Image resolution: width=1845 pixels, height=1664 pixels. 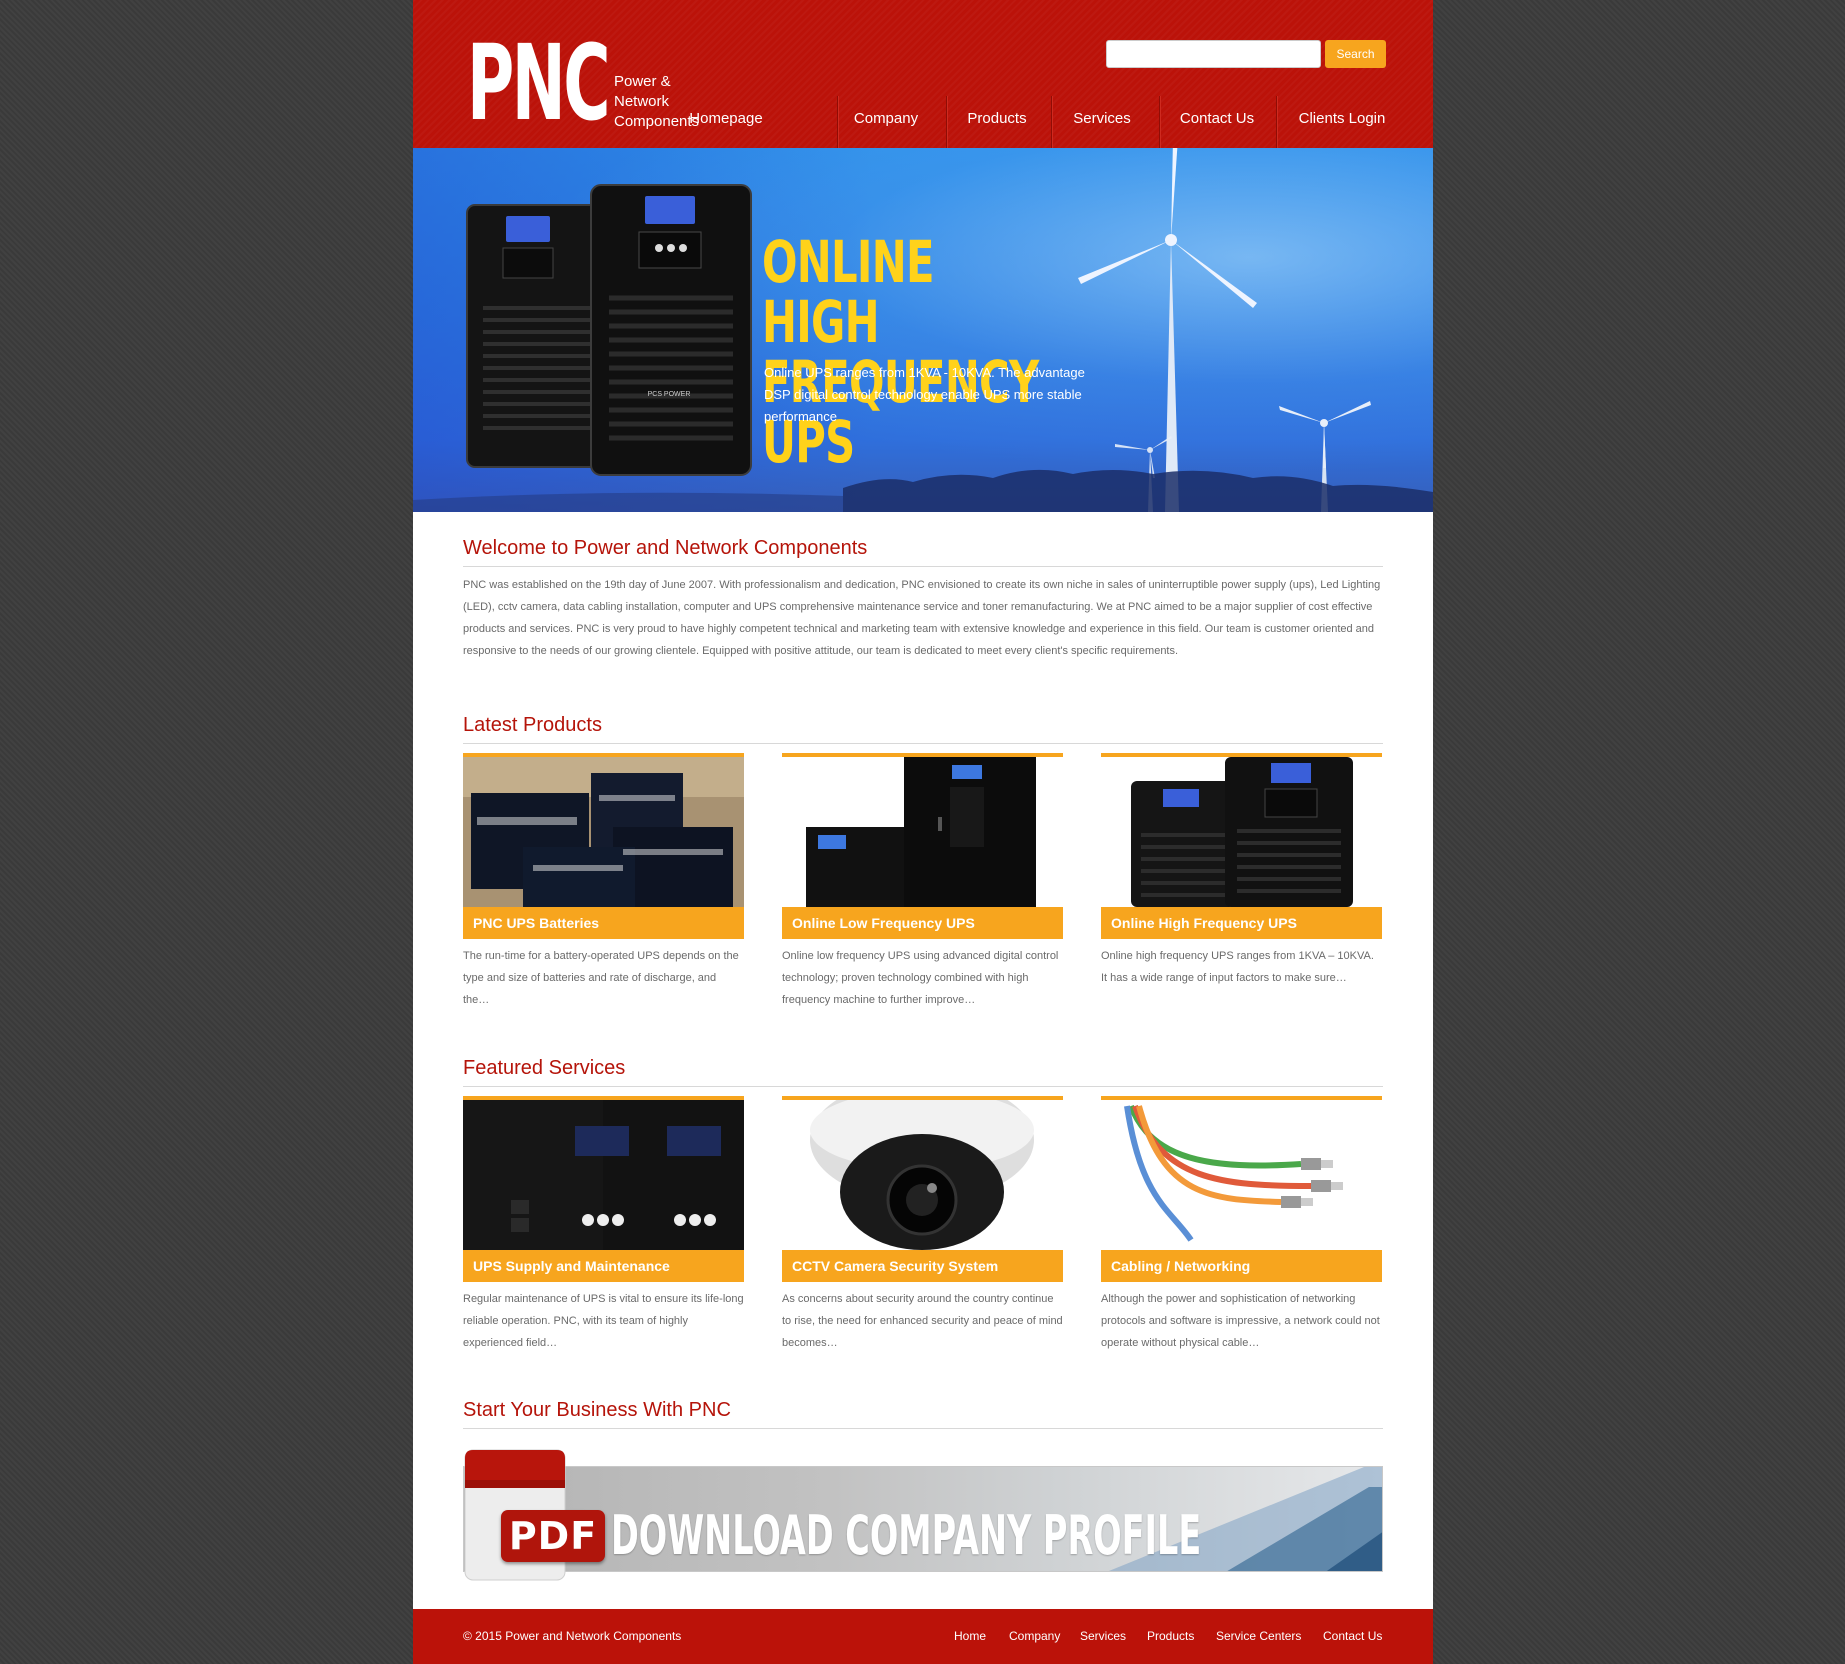 I want to click on nav-services: Services, so click(x=1102, y=122).